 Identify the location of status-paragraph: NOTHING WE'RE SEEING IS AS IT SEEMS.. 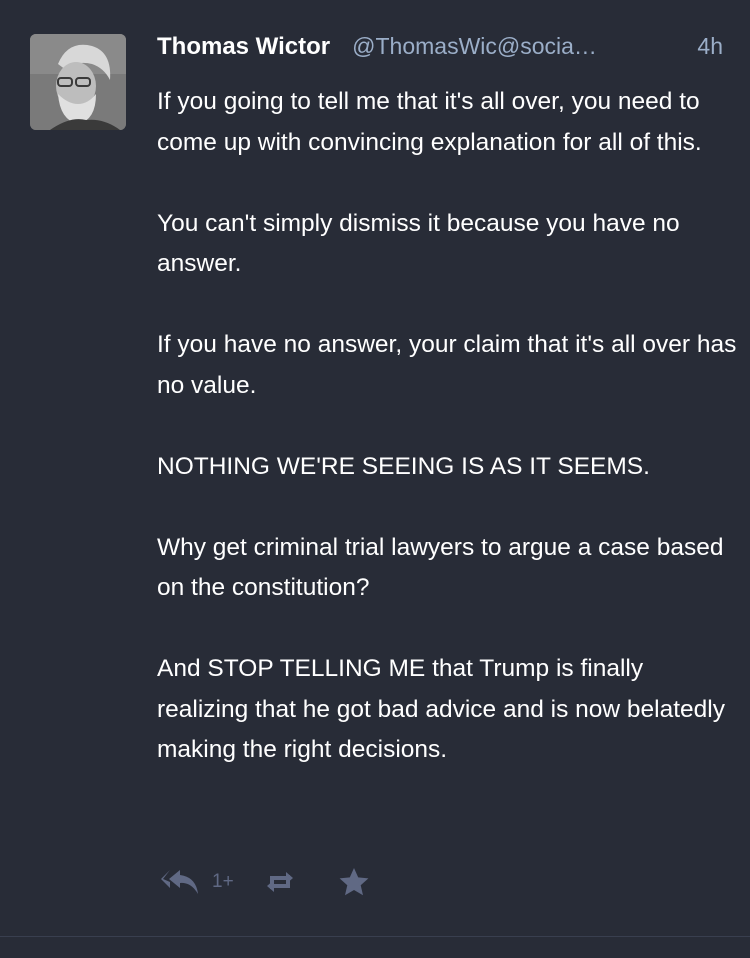
(403, 466).